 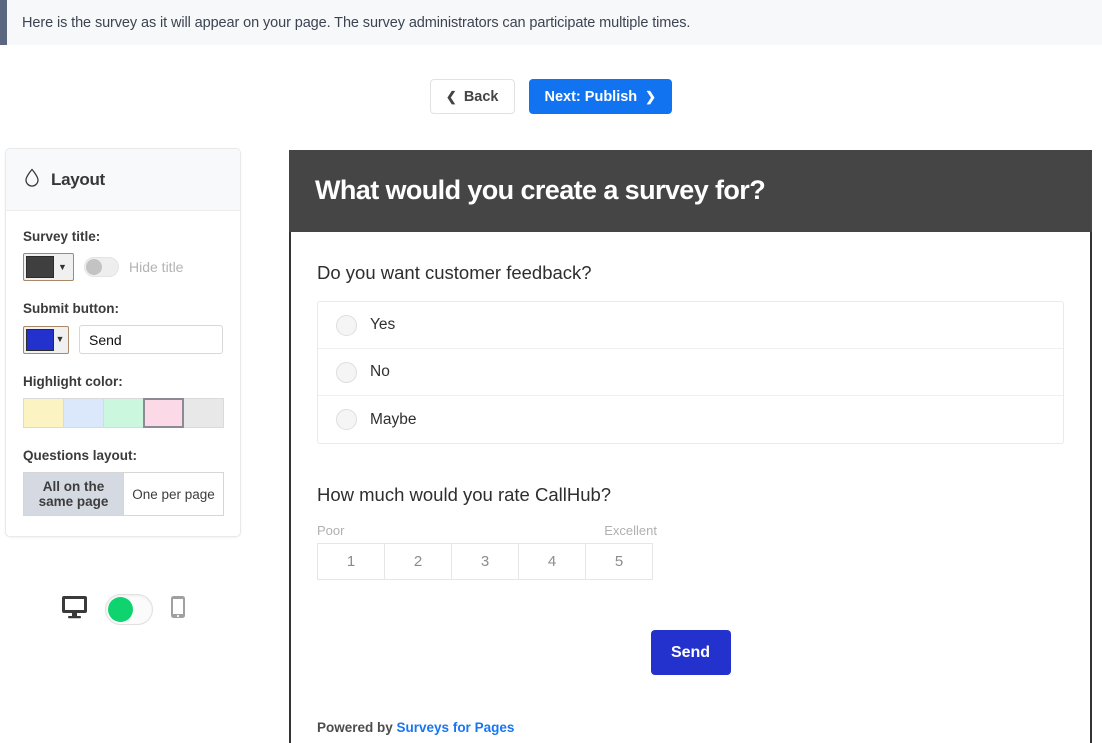 I want to click on send-button: Send, so click(x=690, y=652).